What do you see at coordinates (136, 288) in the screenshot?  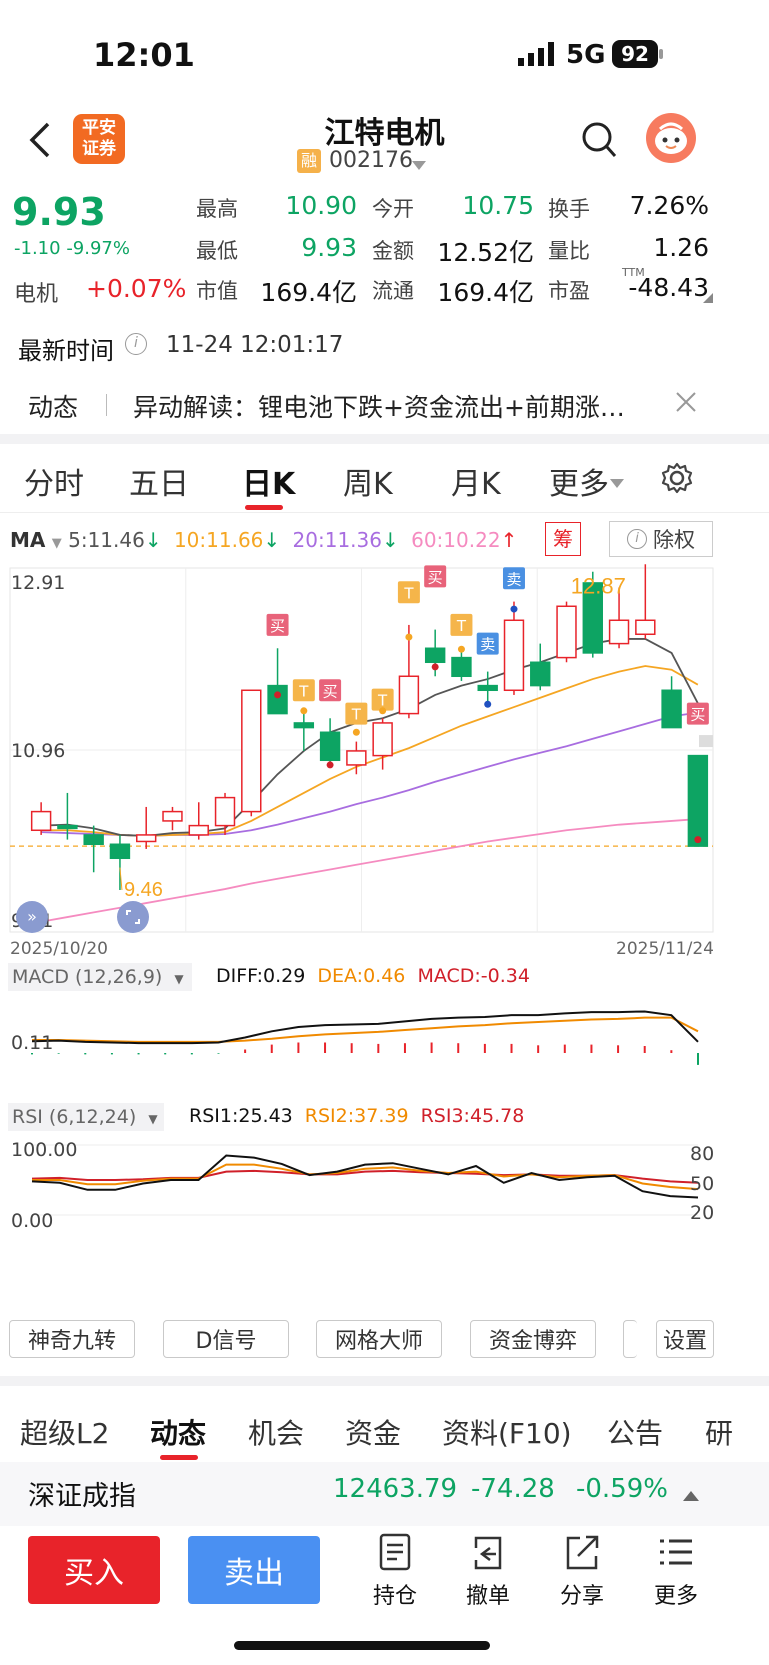 I see `sector-change: +0.07%` at bounding box center [136, 288].